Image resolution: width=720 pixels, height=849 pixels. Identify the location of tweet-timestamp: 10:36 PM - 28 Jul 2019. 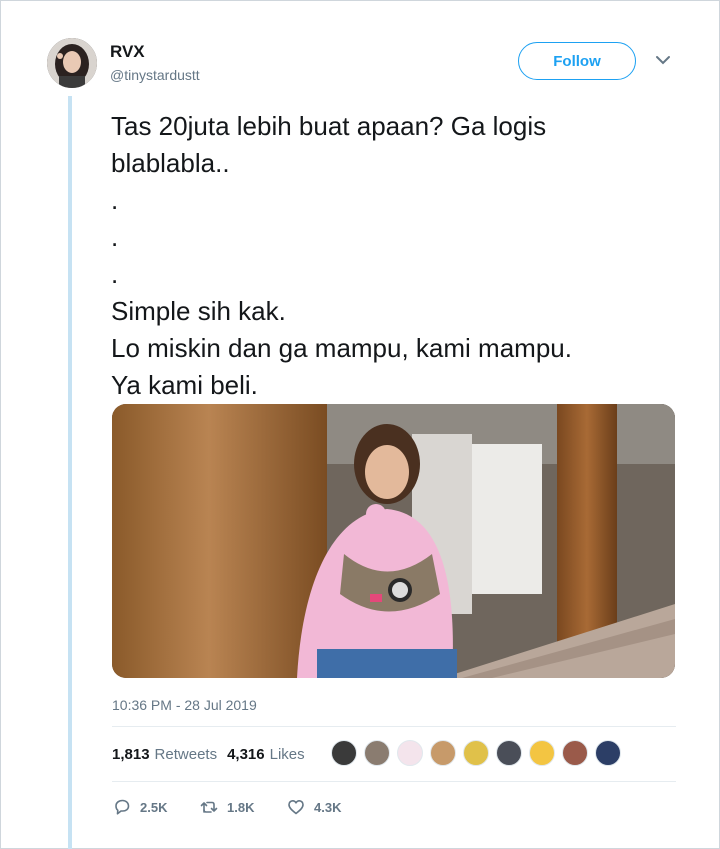
(184, 705).